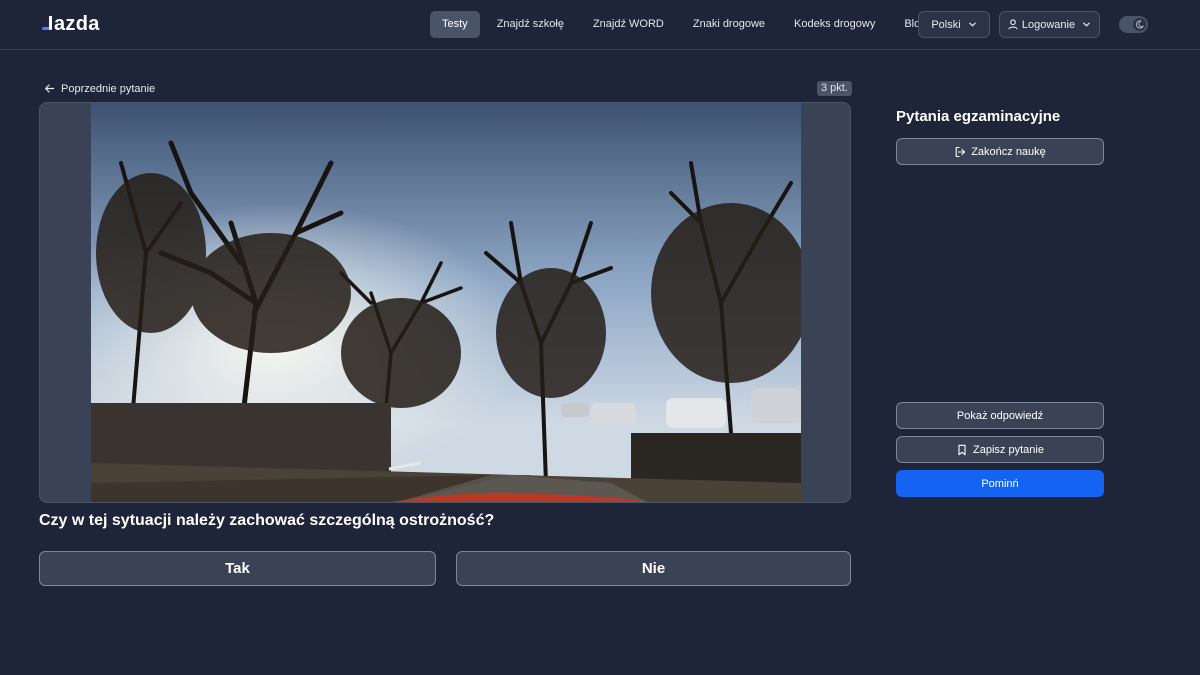 Image resolution: width=1200 pixels, height=675 pixels. Describe the element at coordinates (729, 24) in the screenshot. I see `nav-item-znaki-drogowe: Znaki drogowe` at that location.